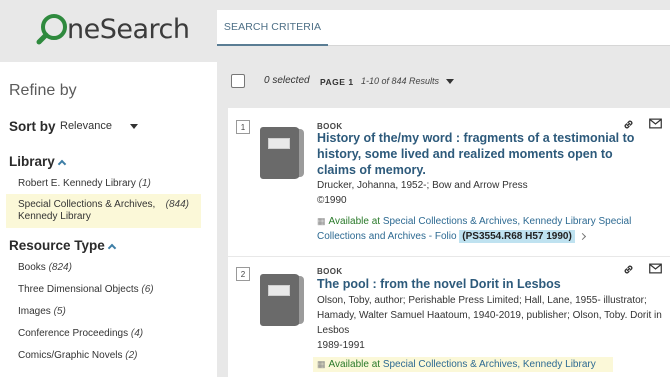 The image size is (670, 377). I want to click on result-date: ©1990, so click(332, 200).